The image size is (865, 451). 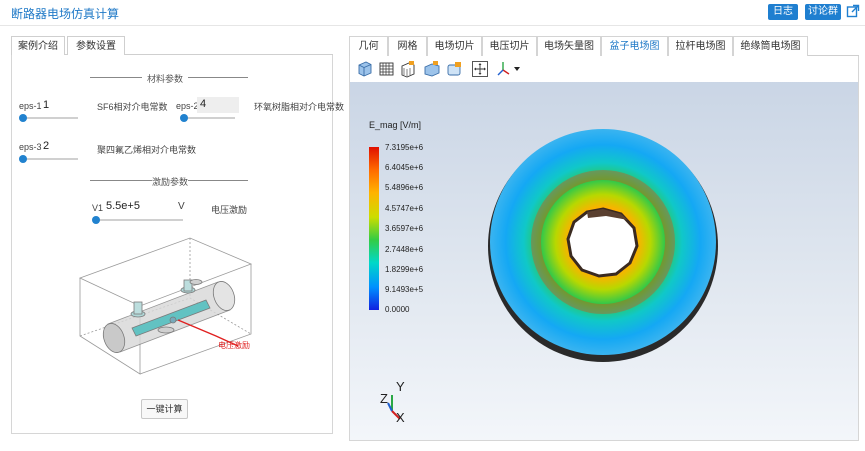 What do you see at coordinates (404, 167) in the screenshot?
I see `legend-tick: 6.4045e+6` at bounding box center [404, 167].